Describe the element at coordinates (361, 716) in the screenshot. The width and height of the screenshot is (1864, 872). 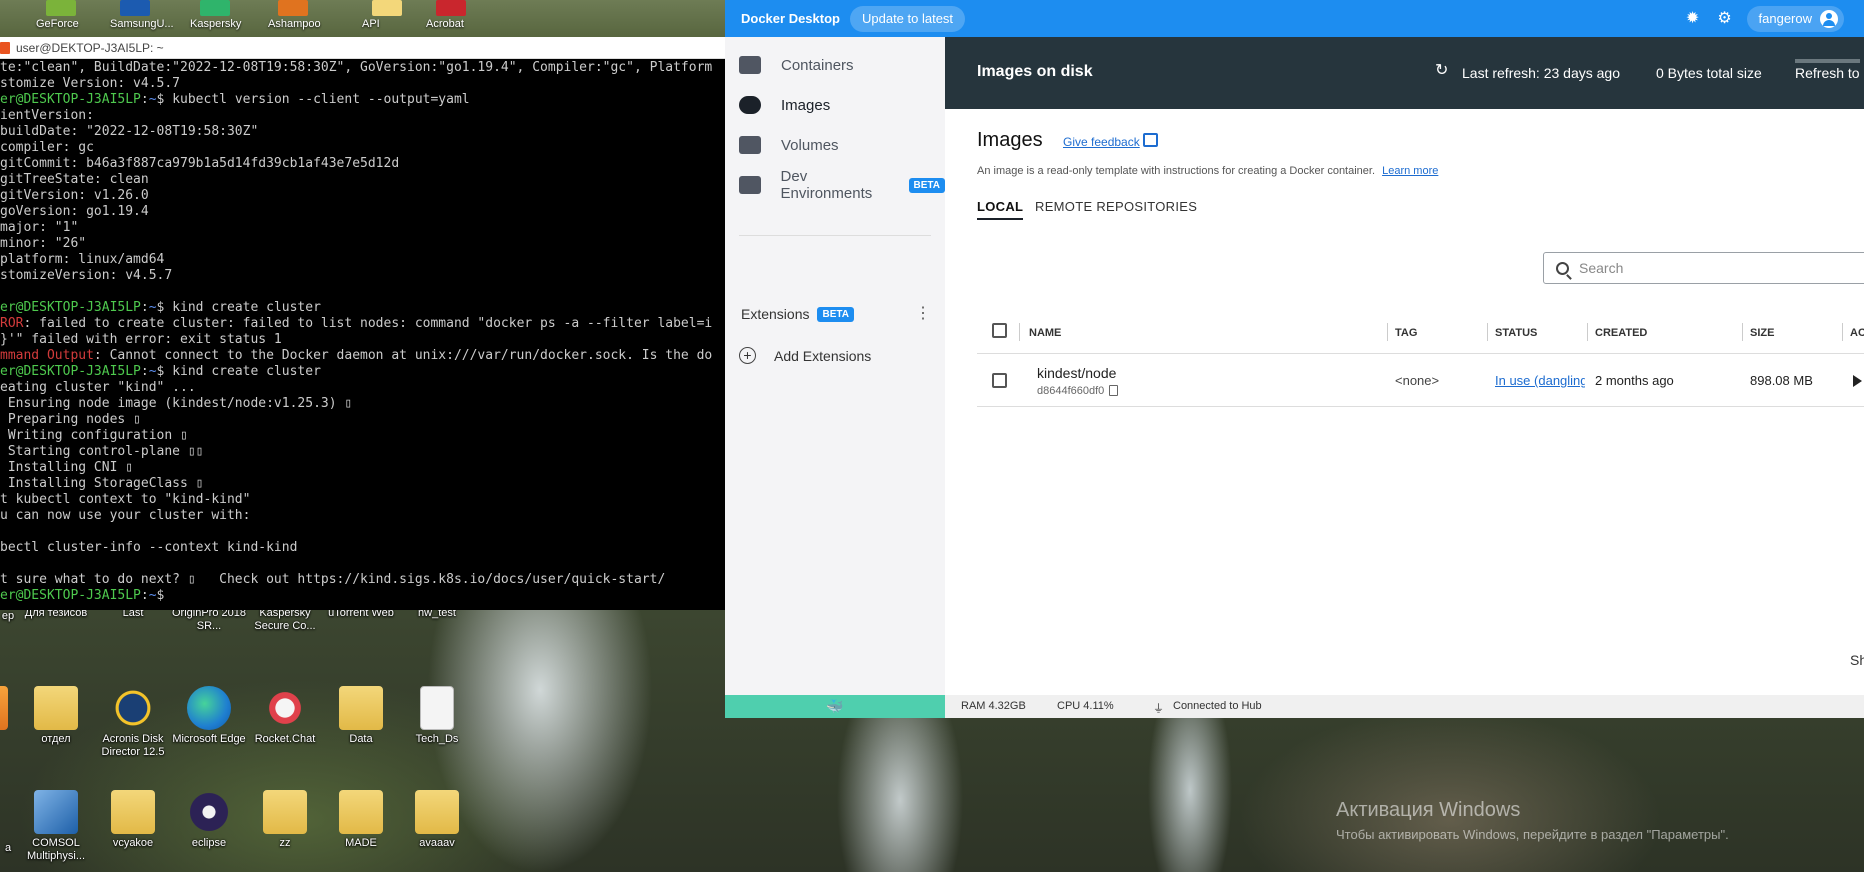
I see `desktop-icon-data: Data` at that location.